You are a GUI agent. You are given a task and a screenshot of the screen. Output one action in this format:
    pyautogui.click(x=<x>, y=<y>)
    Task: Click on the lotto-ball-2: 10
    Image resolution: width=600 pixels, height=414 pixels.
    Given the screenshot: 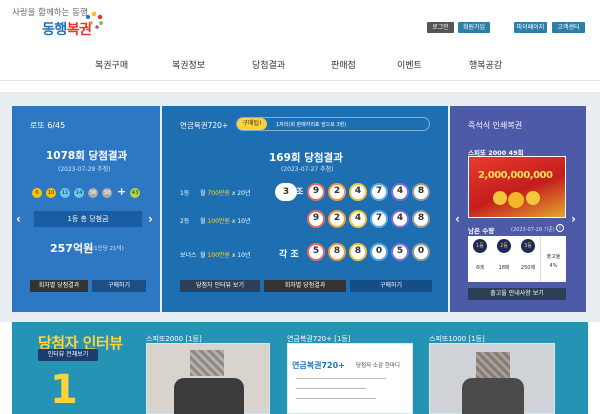 What is the action you would take?
    pyautogui.click(x=51, y=193)
    